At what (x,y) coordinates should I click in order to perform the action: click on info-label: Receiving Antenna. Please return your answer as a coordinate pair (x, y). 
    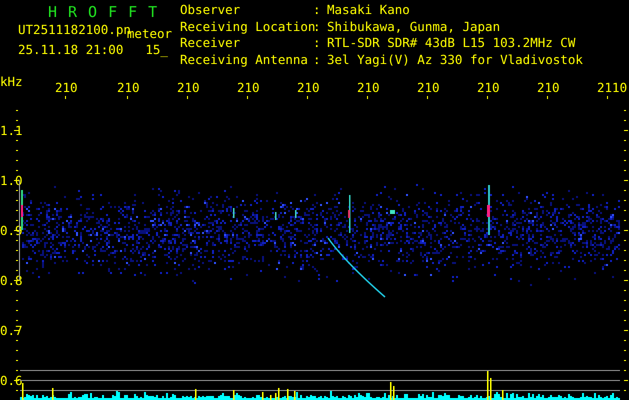
    Looking at the image, I should click on (244, 61).